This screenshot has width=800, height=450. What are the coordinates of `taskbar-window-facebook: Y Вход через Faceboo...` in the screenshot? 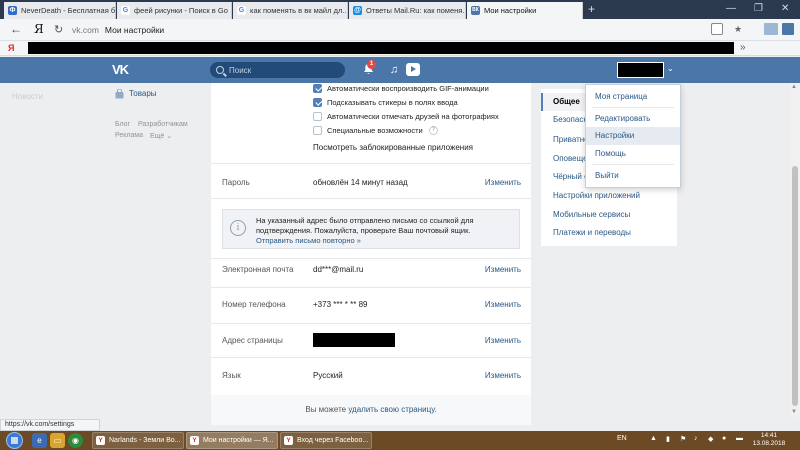 It's located at (326, 440).